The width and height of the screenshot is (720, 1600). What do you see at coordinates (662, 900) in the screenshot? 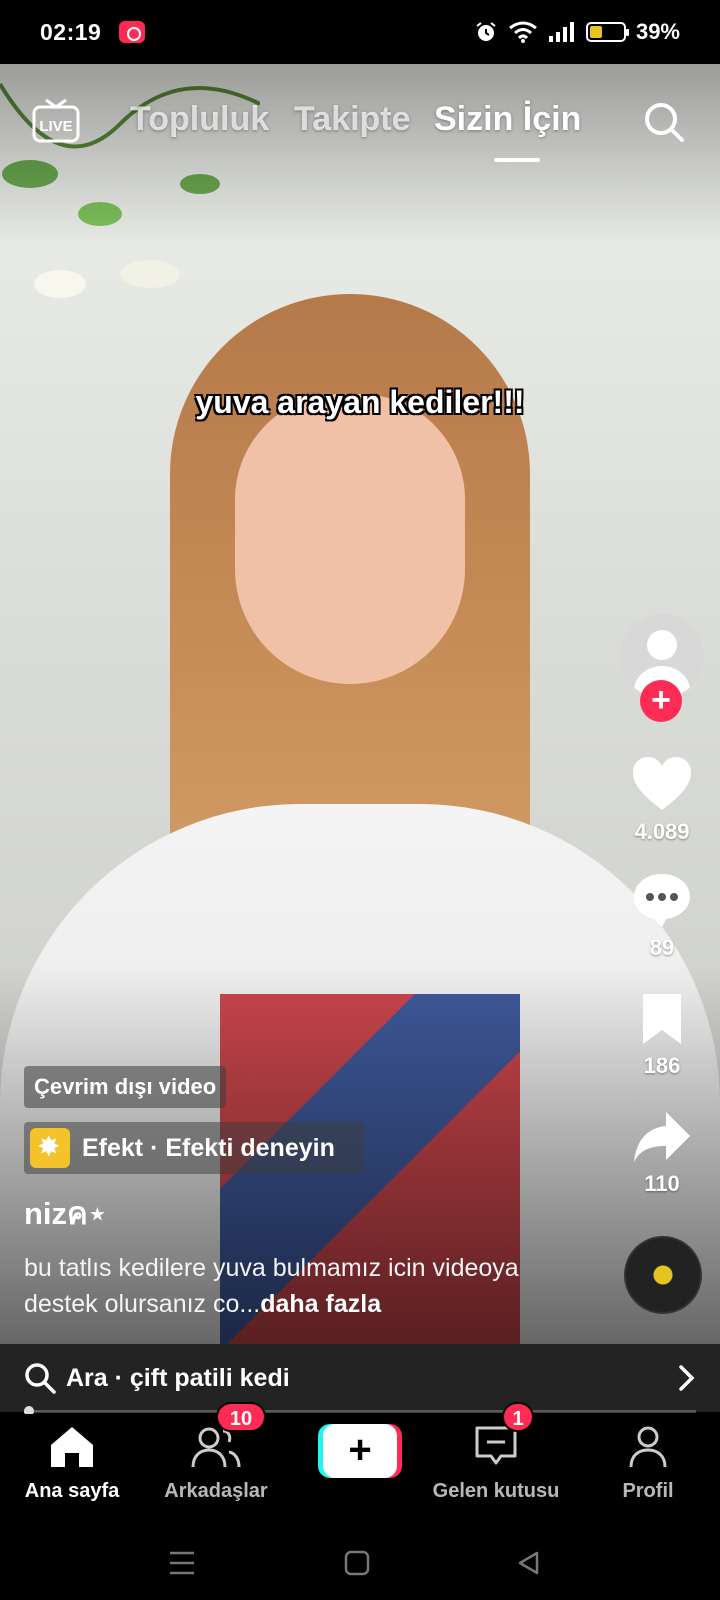
I see `comment-icon` at bounding box center [662, 900].